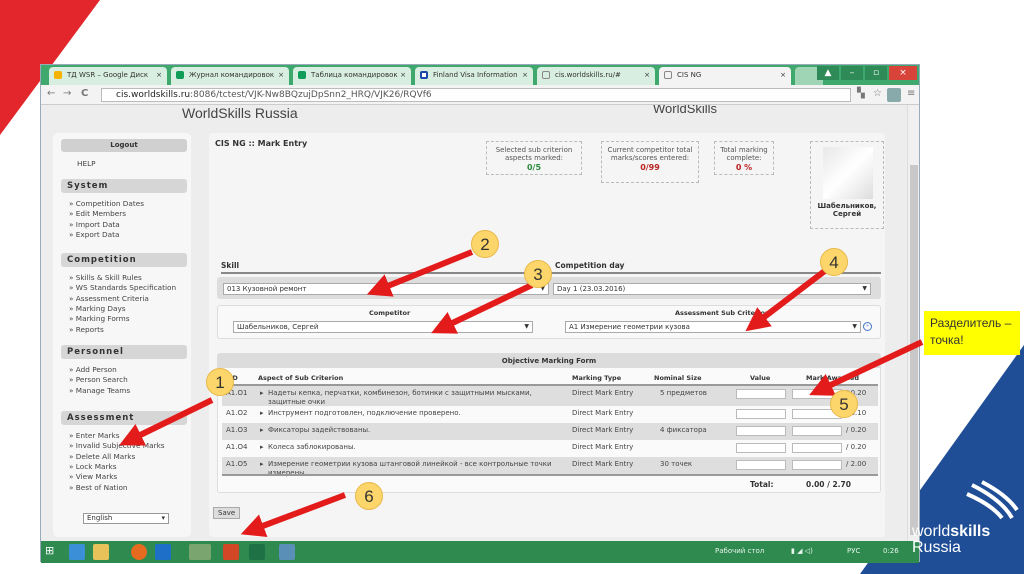 The image size is (1024, 574). What do you see at coordinates (538, 274) in the screenshot?
I see `step-badge-3: 3` at bounding box center [538, 274].